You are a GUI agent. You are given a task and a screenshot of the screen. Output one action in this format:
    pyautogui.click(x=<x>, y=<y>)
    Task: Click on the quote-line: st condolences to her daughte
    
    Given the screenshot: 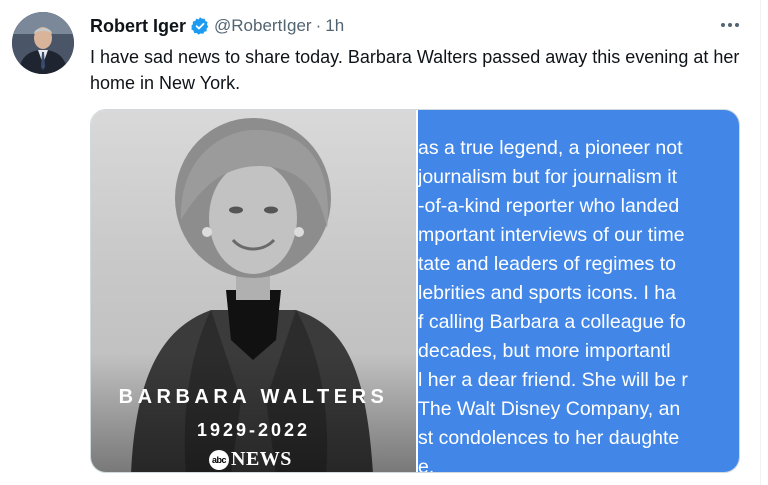 What is the action you would take?
    pyautogui.click(x=549, y=438)
    